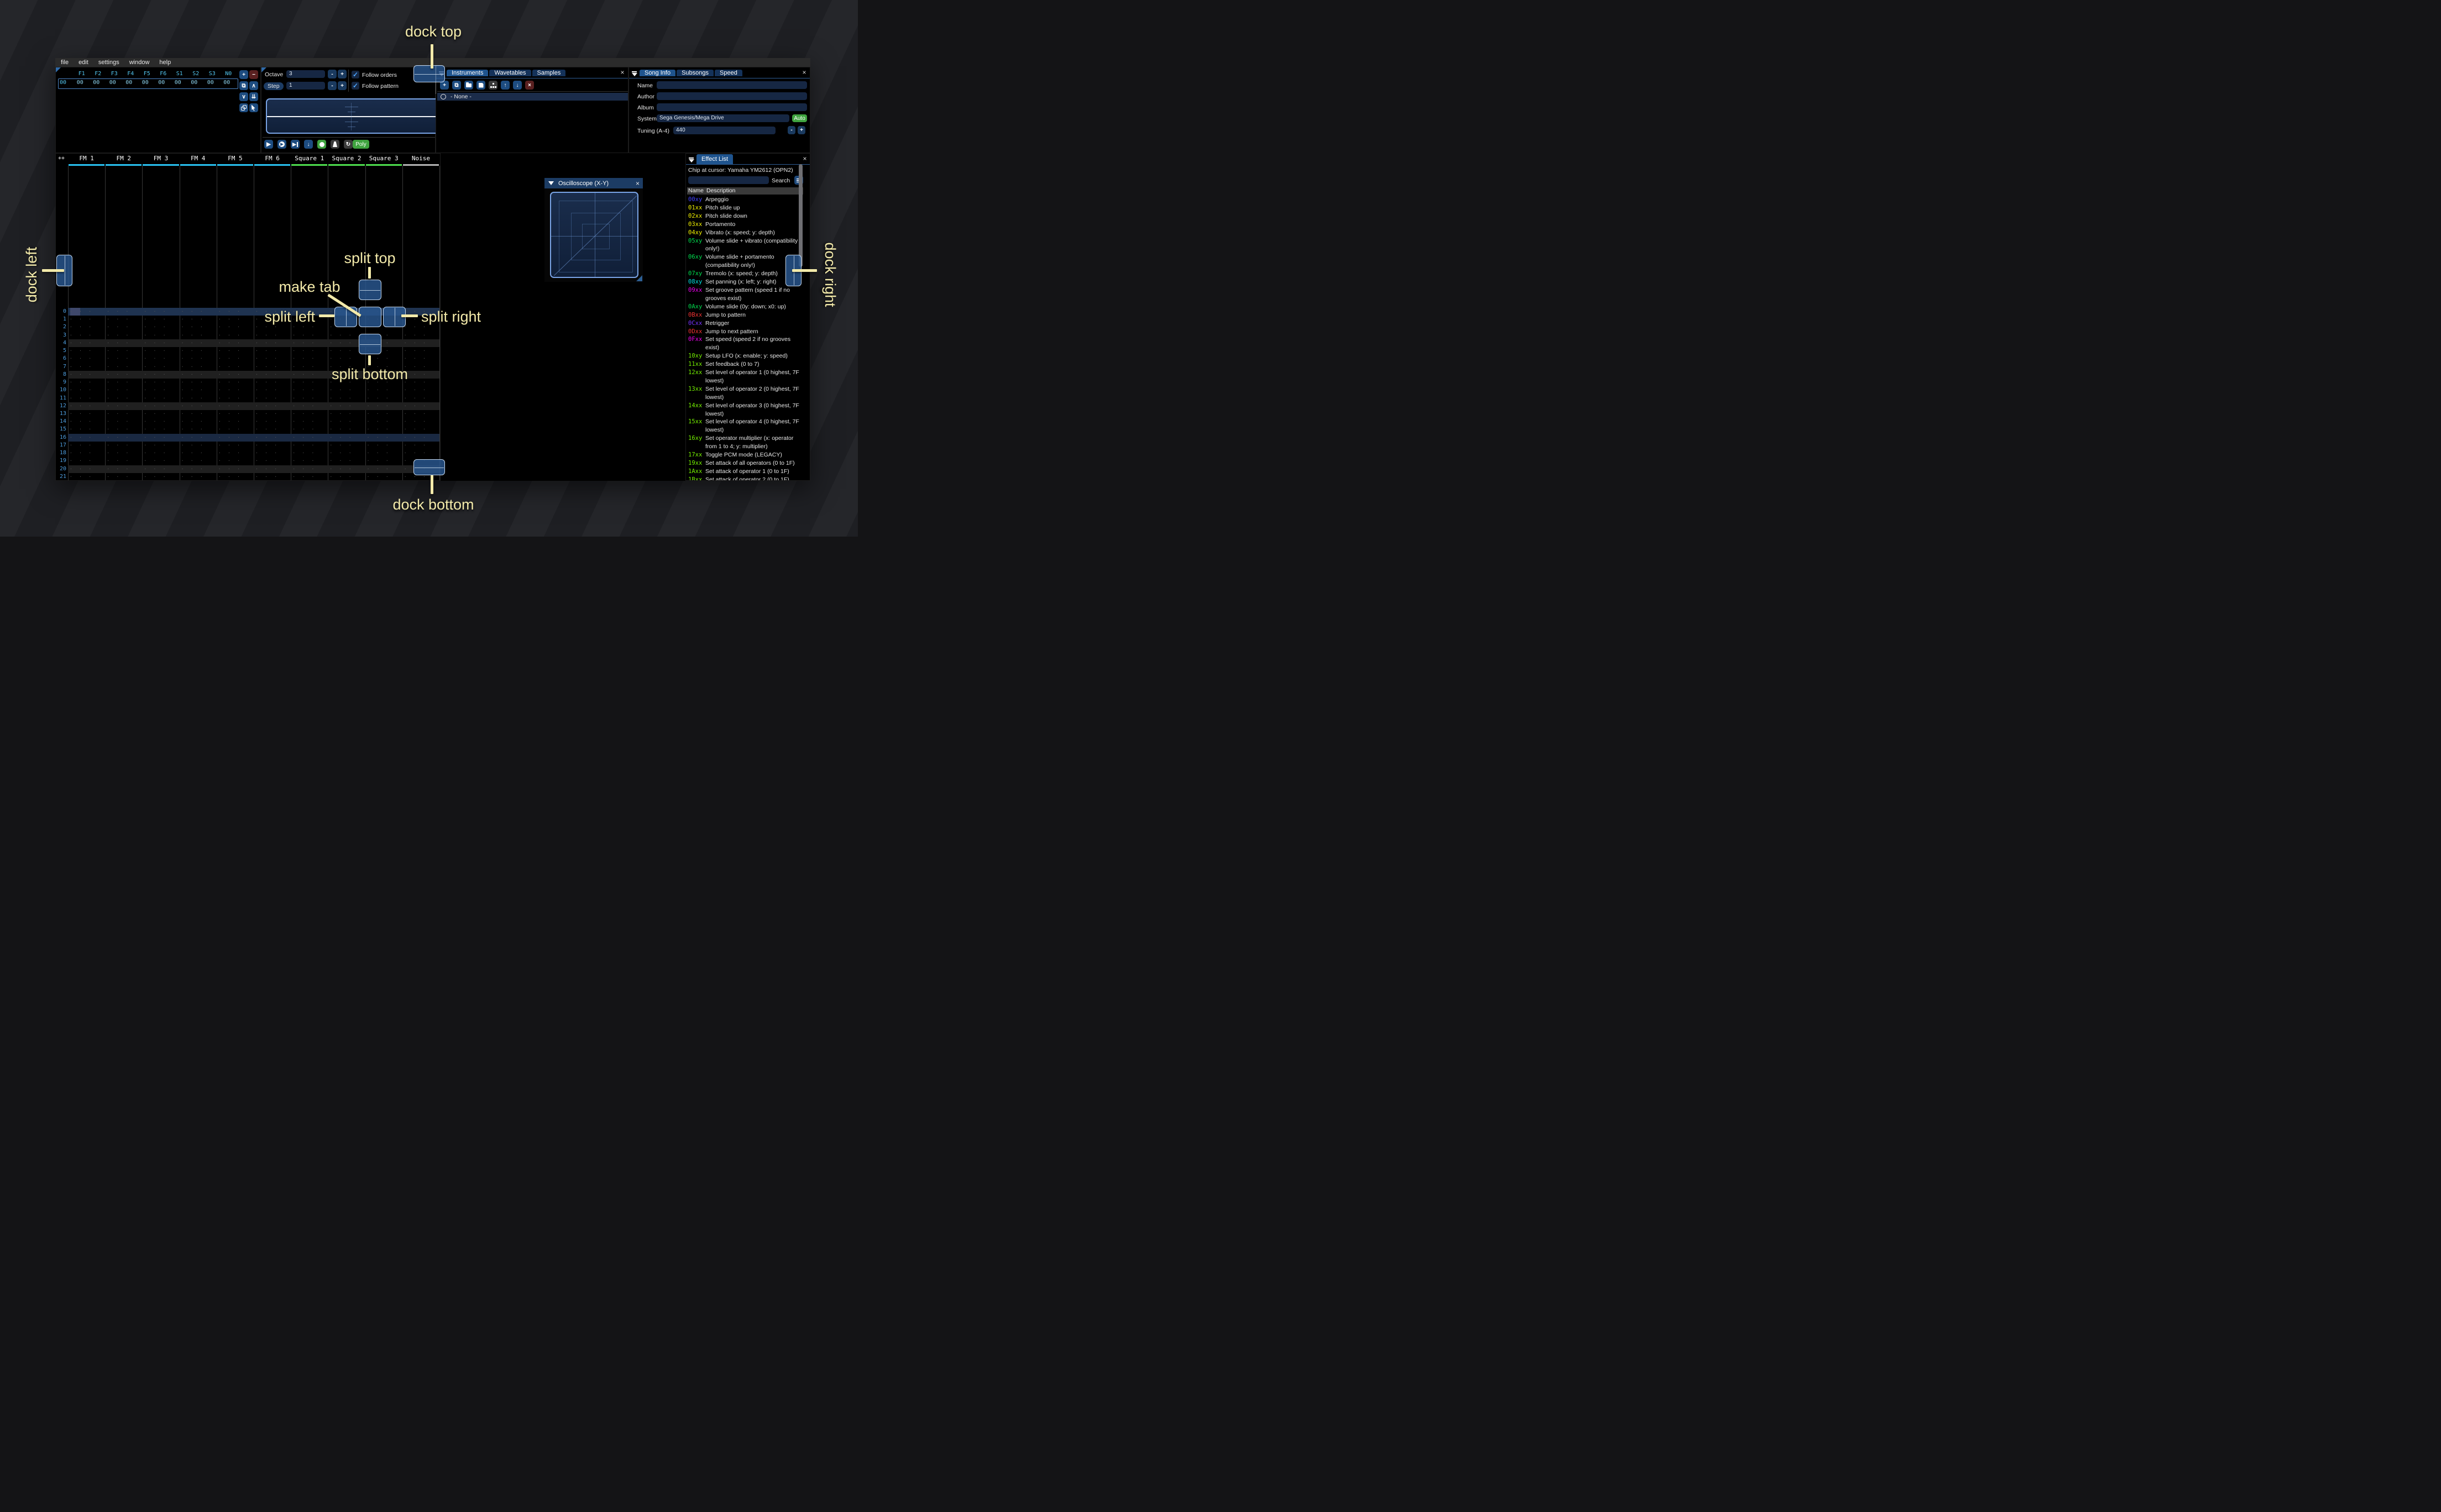  What do you see at coordinates (724, 130) in the screenshot?
I see `tuning-field: 440` at bounding box center [724, 130].